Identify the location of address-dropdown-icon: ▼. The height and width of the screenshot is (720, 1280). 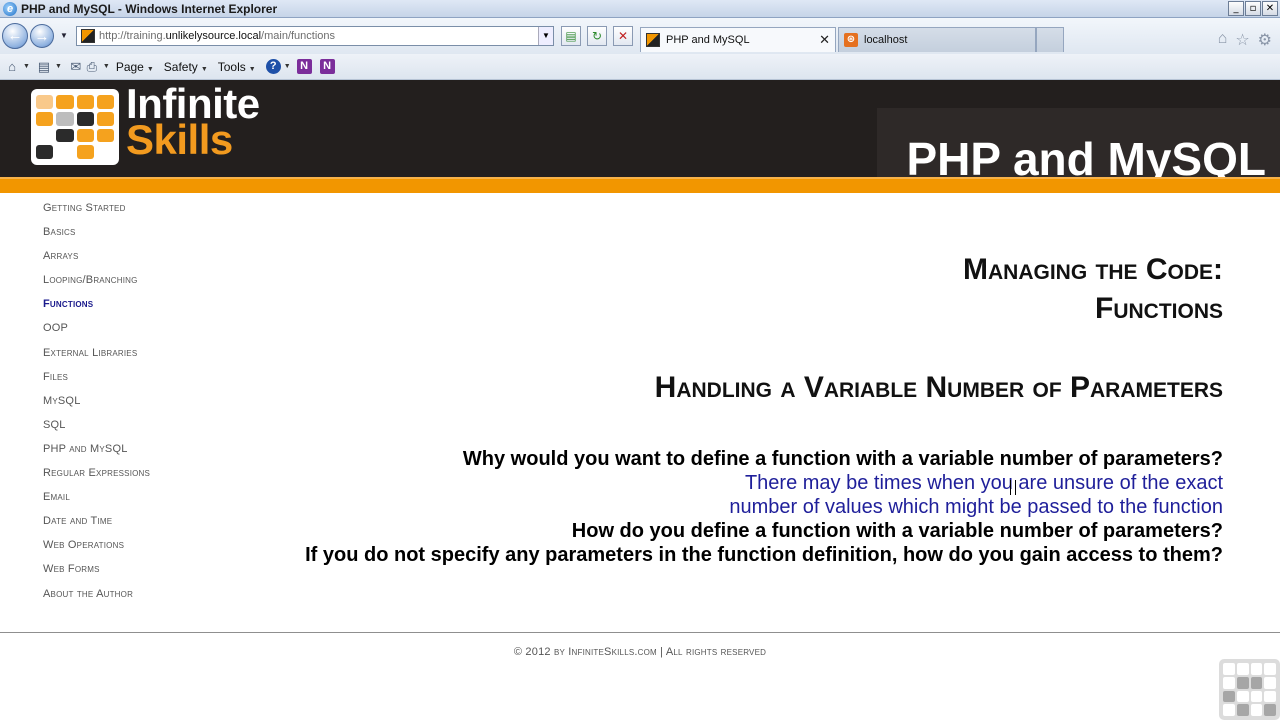
(545, 36).